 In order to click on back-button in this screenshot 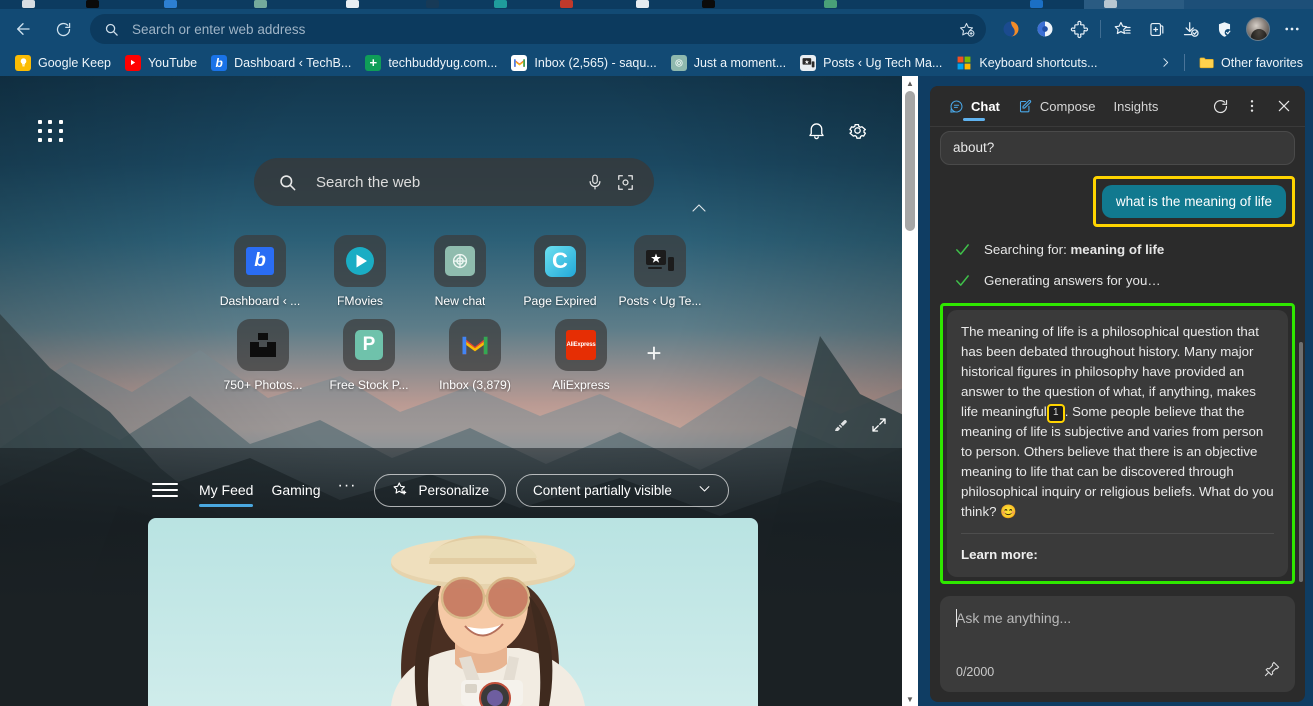, I will do `click(23, 29)`.